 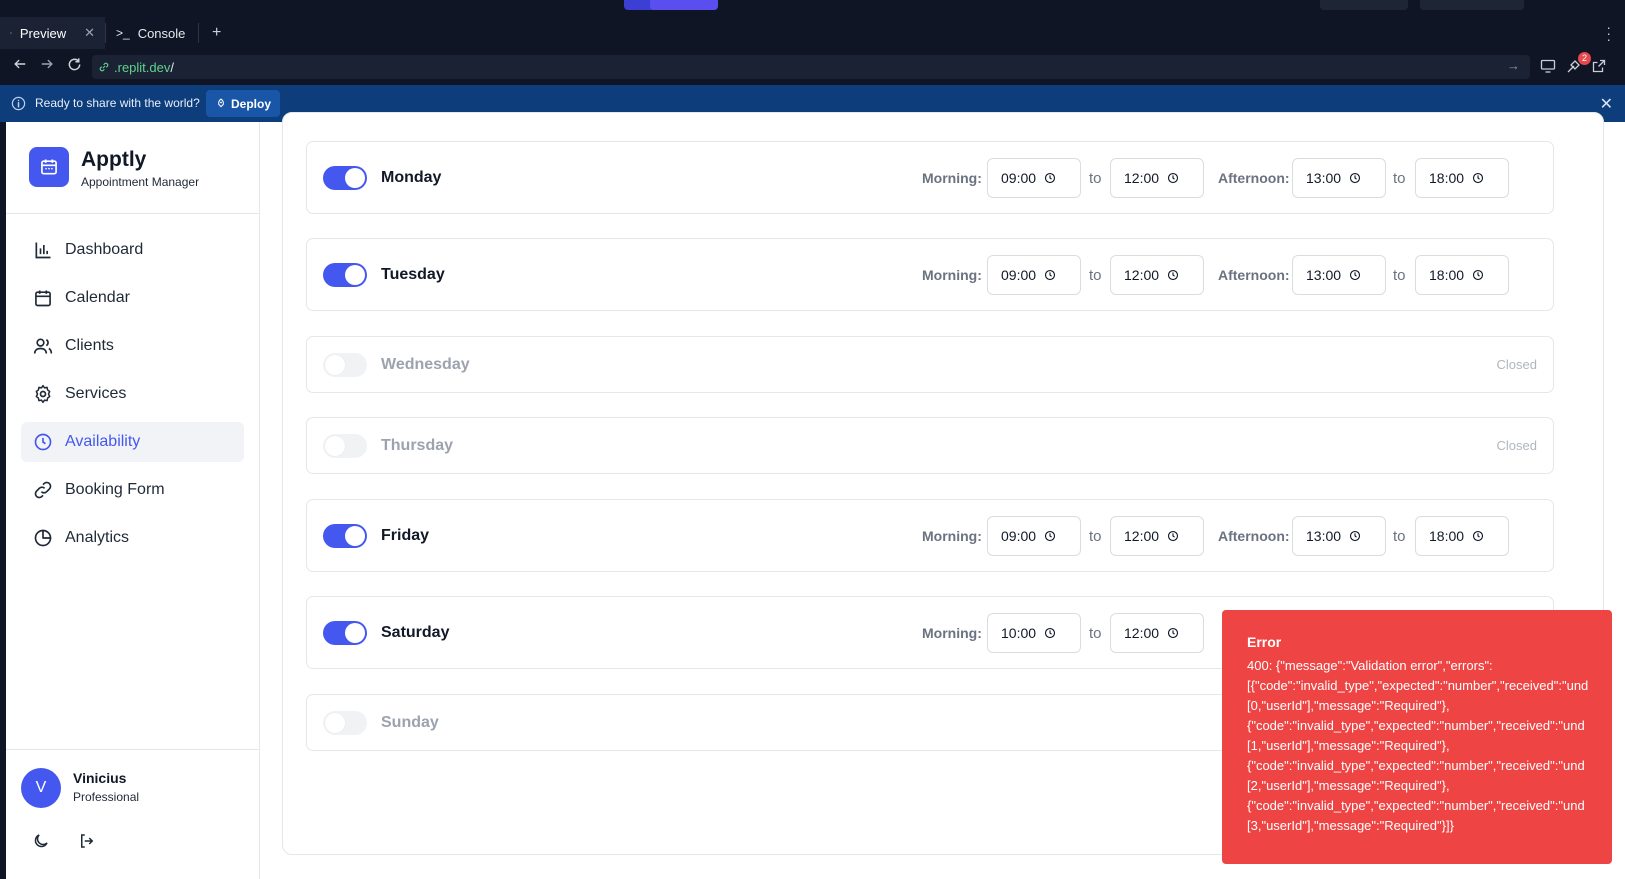 What do you see at coordinates (96, 393) in the screenshot?
I see `sidebar-item-label: Services` at bounding box center [96, 393].